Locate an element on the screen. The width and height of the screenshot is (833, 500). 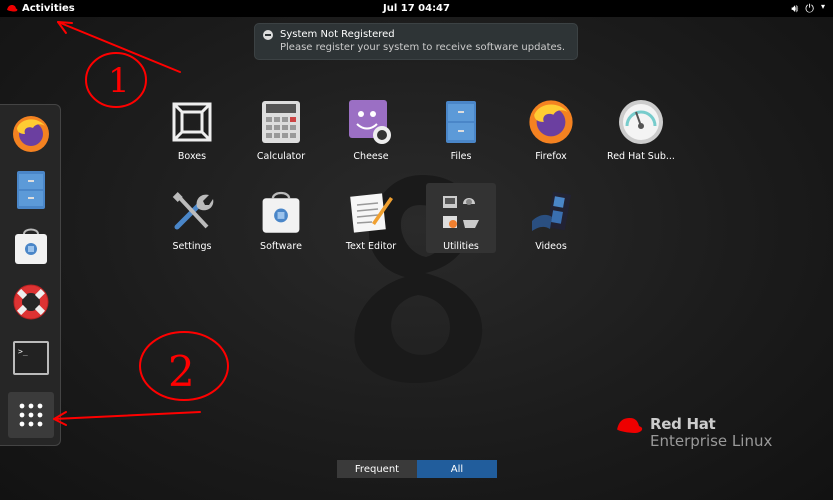
speaker-icon: 🔊︎ is located at coordinates (795, 8).